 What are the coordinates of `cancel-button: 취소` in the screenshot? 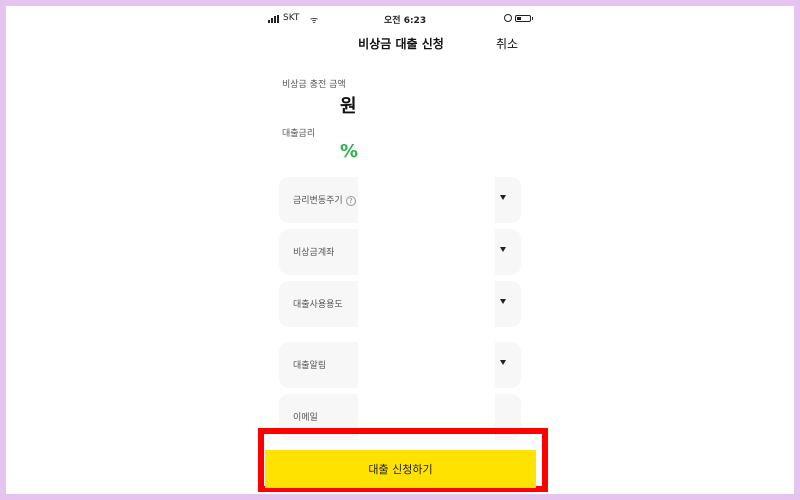 It's located at (507, 43).